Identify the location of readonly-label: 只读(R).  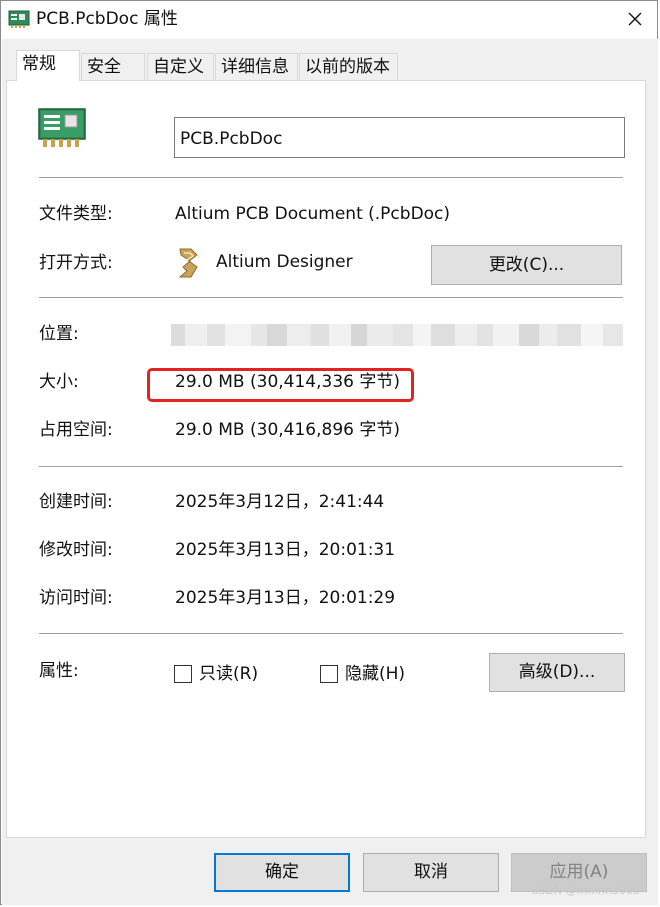
(228, 674).